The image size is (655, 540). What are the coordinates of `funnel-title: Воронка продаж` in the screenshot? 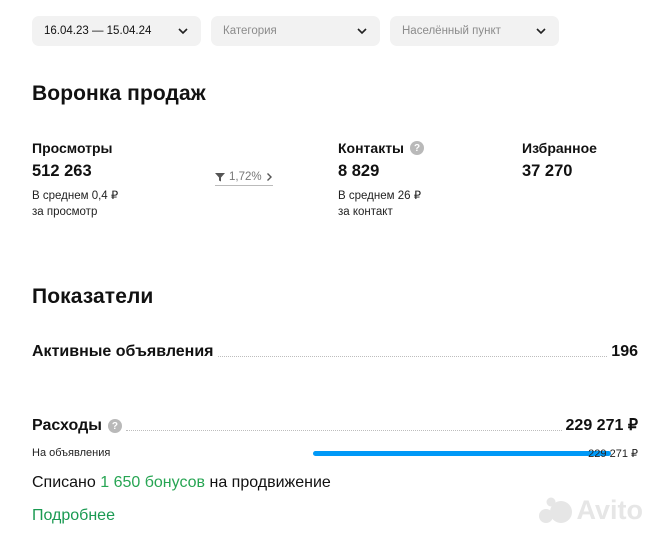 It's located at (119, 93).